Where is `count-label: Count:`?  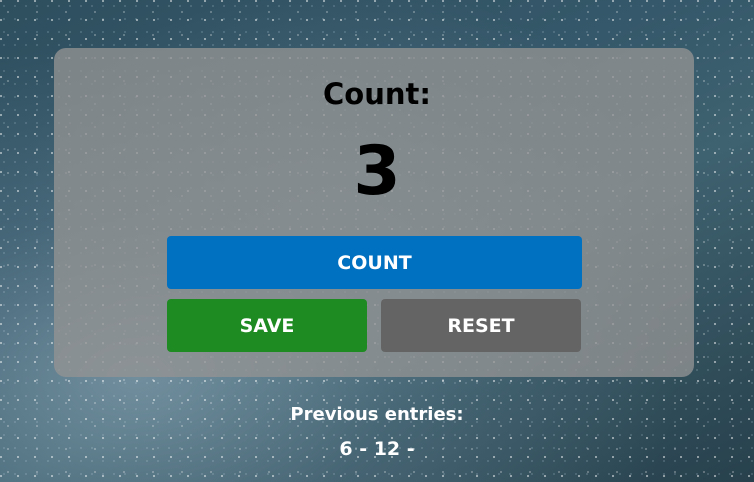 count-label: Count: is located at coordinates (377, 94).